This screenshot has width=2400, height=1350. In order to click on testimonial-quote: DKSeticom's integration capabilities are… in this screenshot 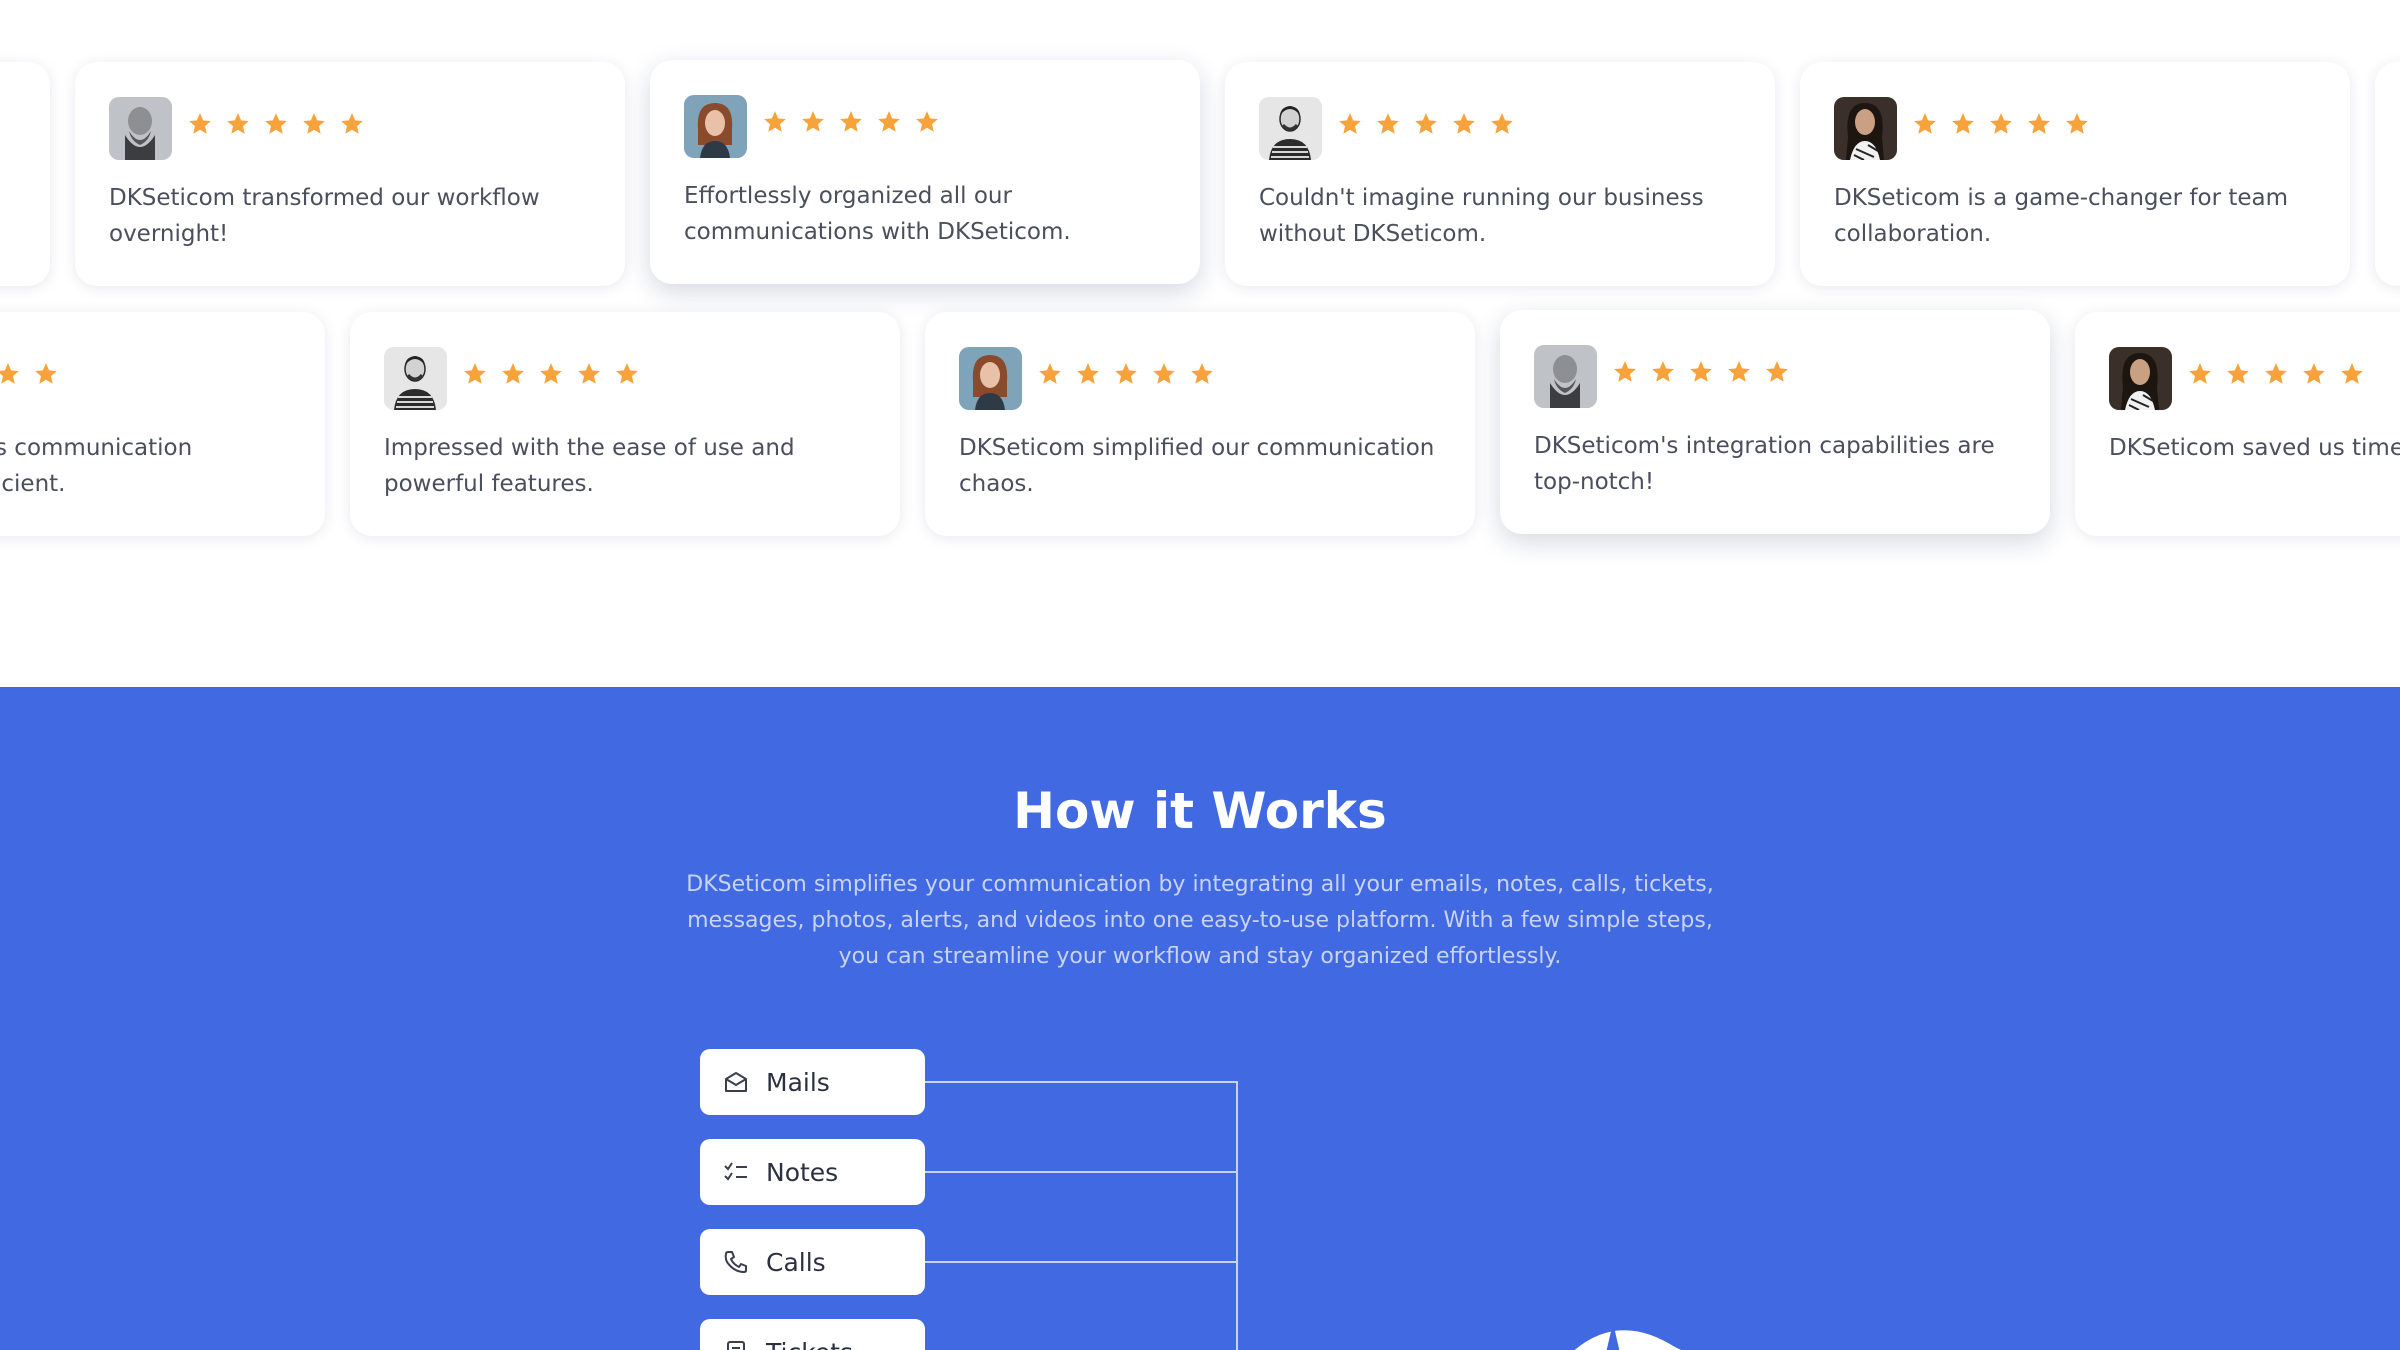, I will do `click(1764, 464)`.